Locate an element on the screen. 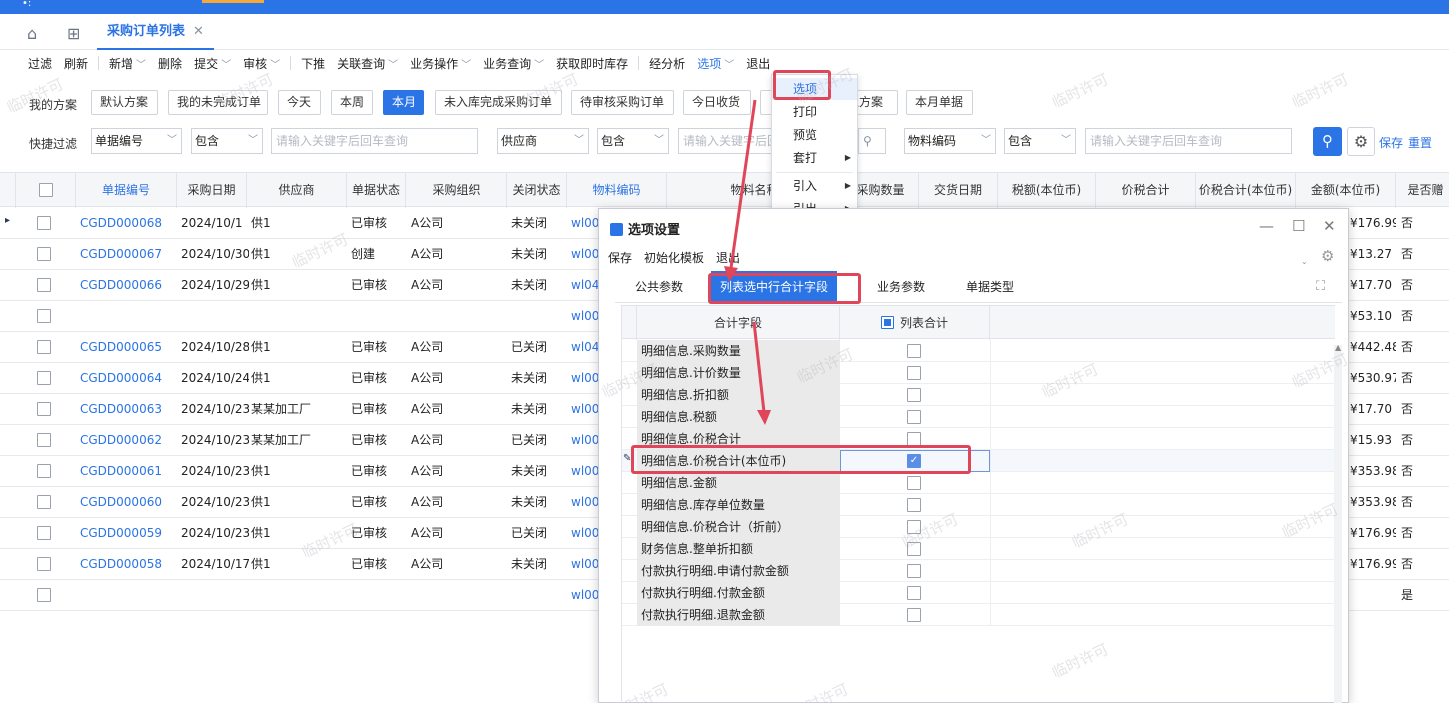  menu-item-1: 打印 is located at coordinates (814, 112).